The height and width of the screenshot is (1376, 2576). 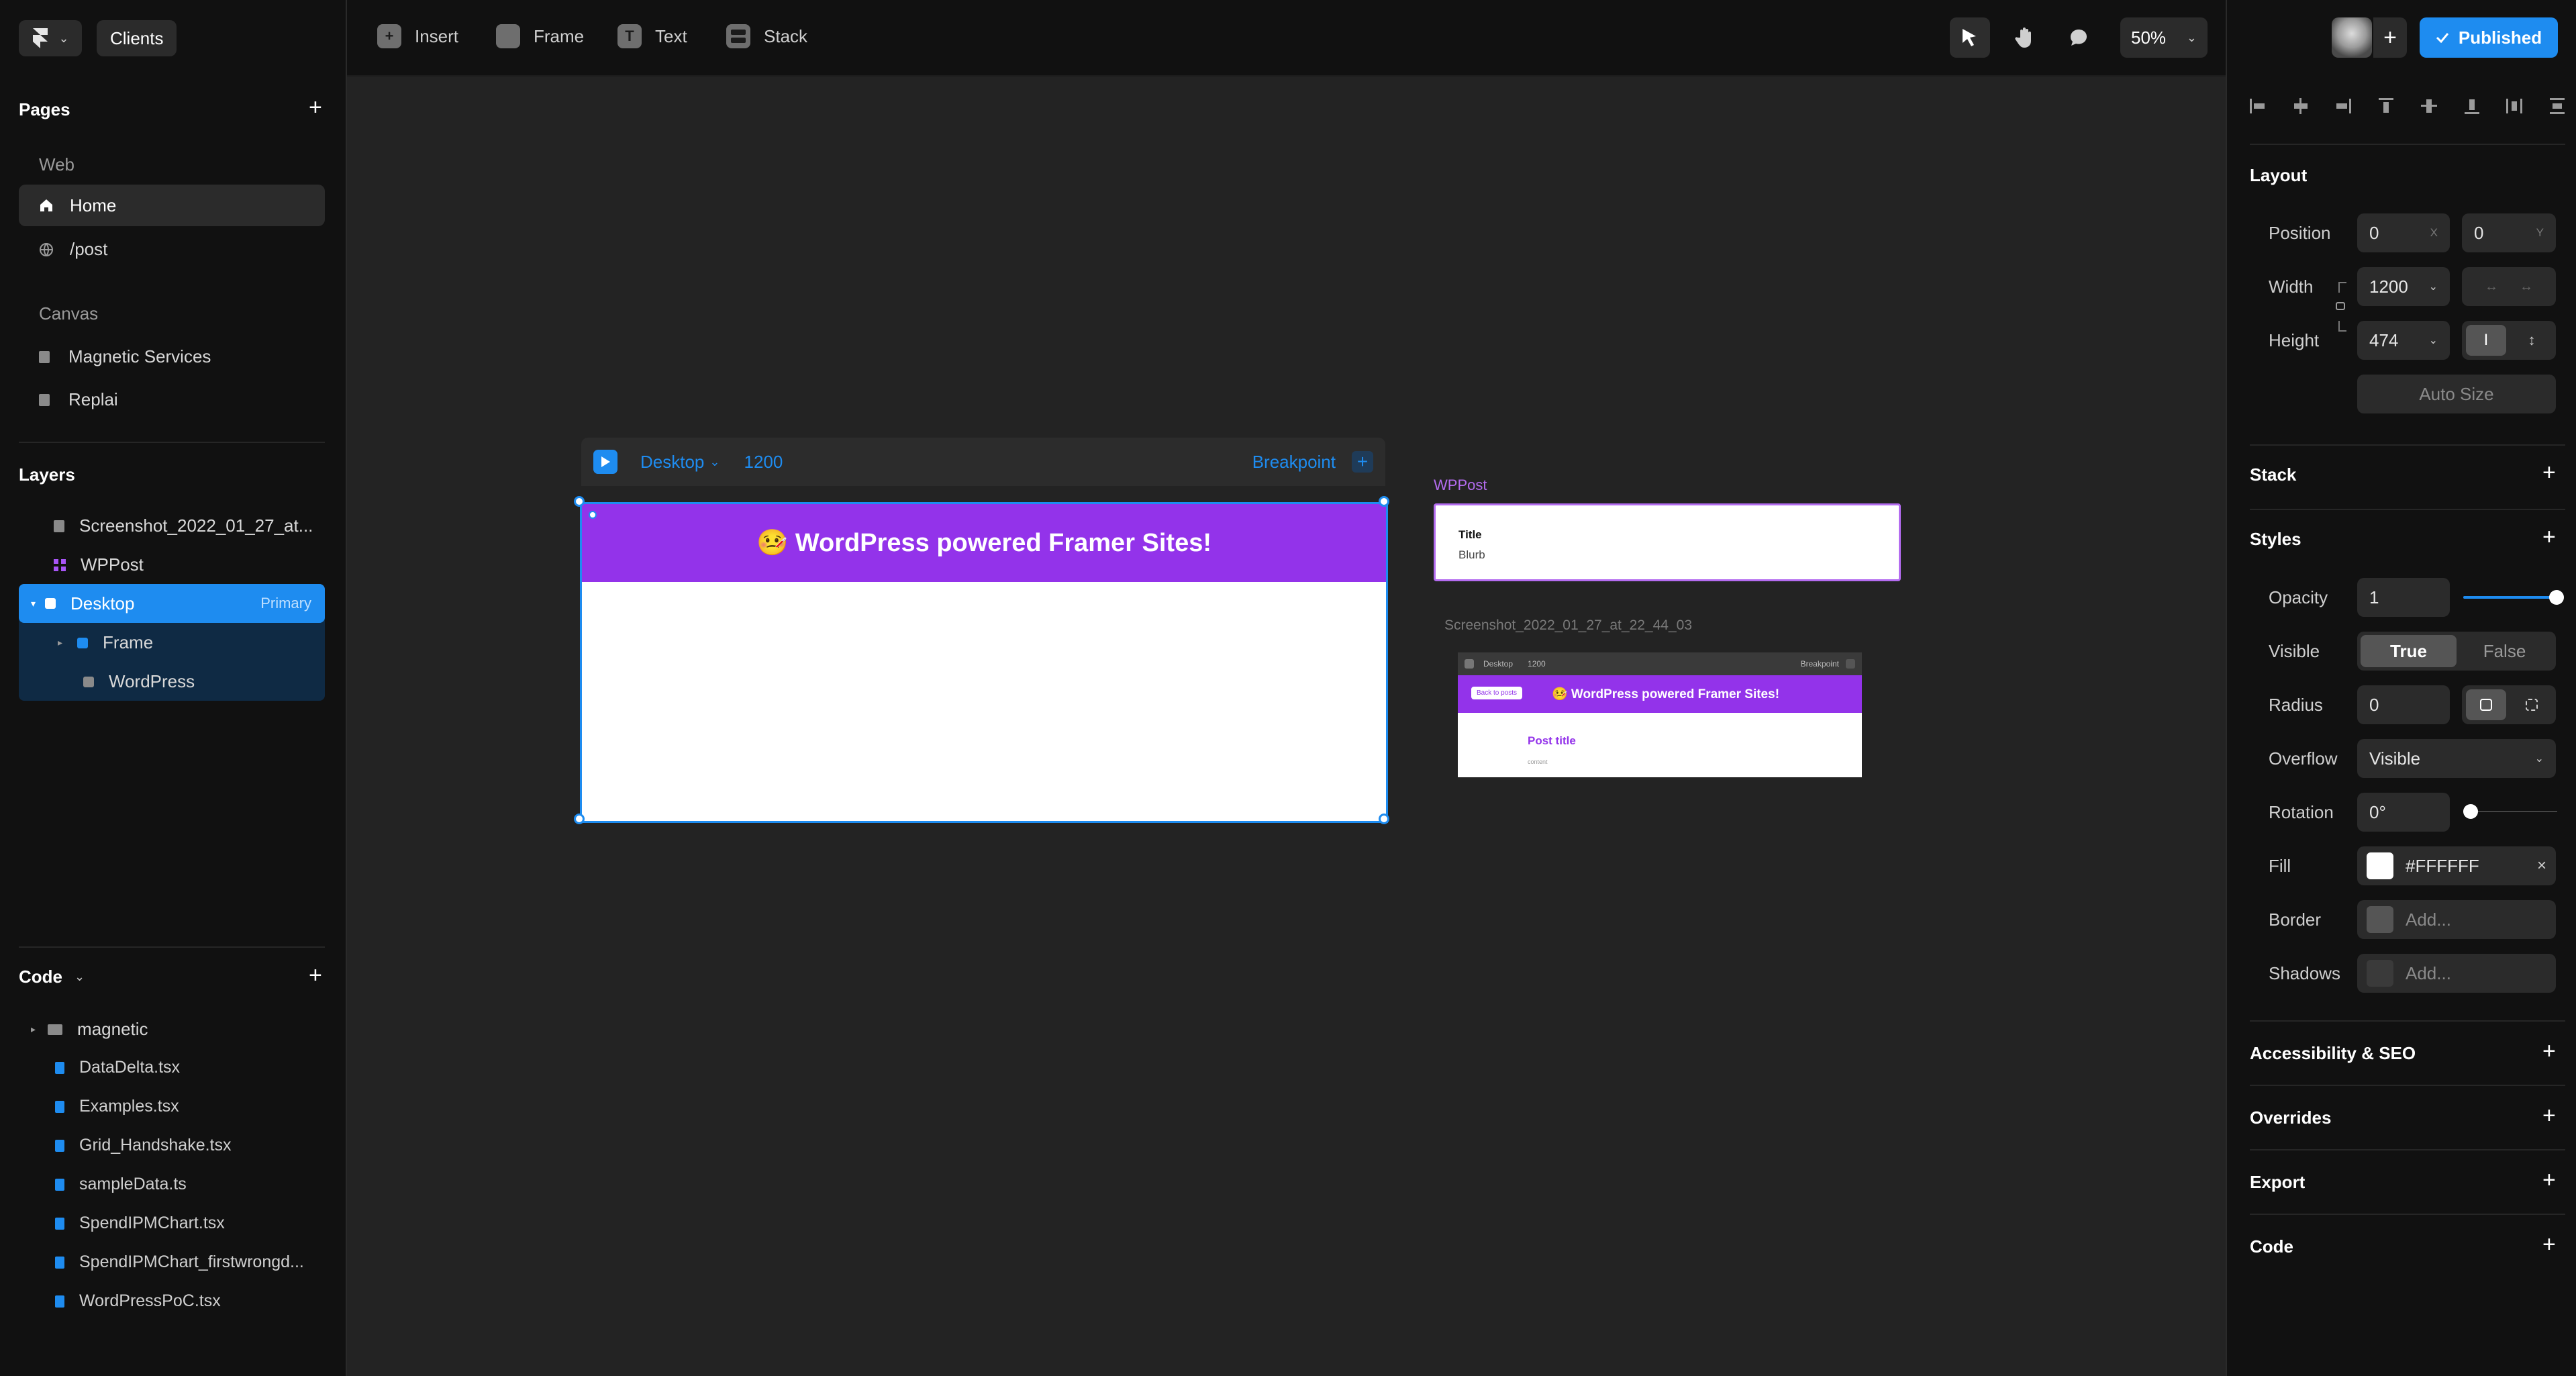 I want to click on clients-button: Clients, so click(x=137, y=38).